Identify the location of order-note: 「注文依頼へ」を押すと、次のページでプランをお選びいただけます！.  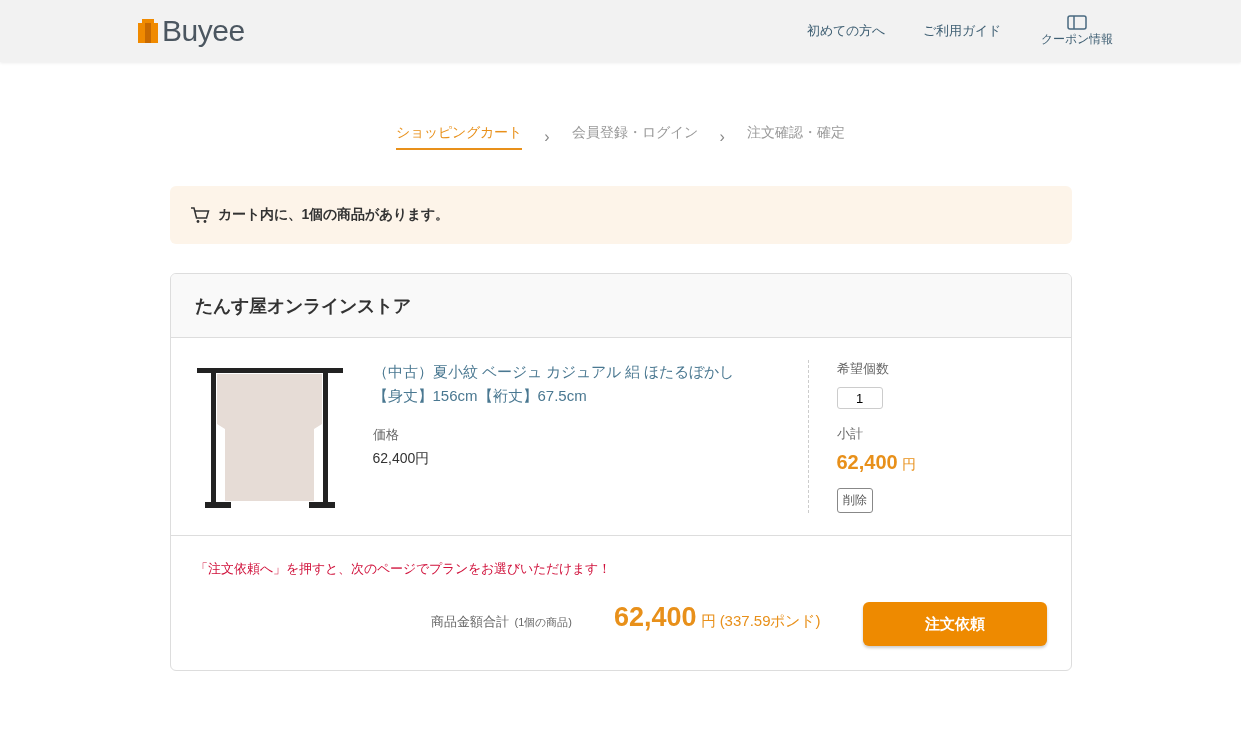
(403, 569).